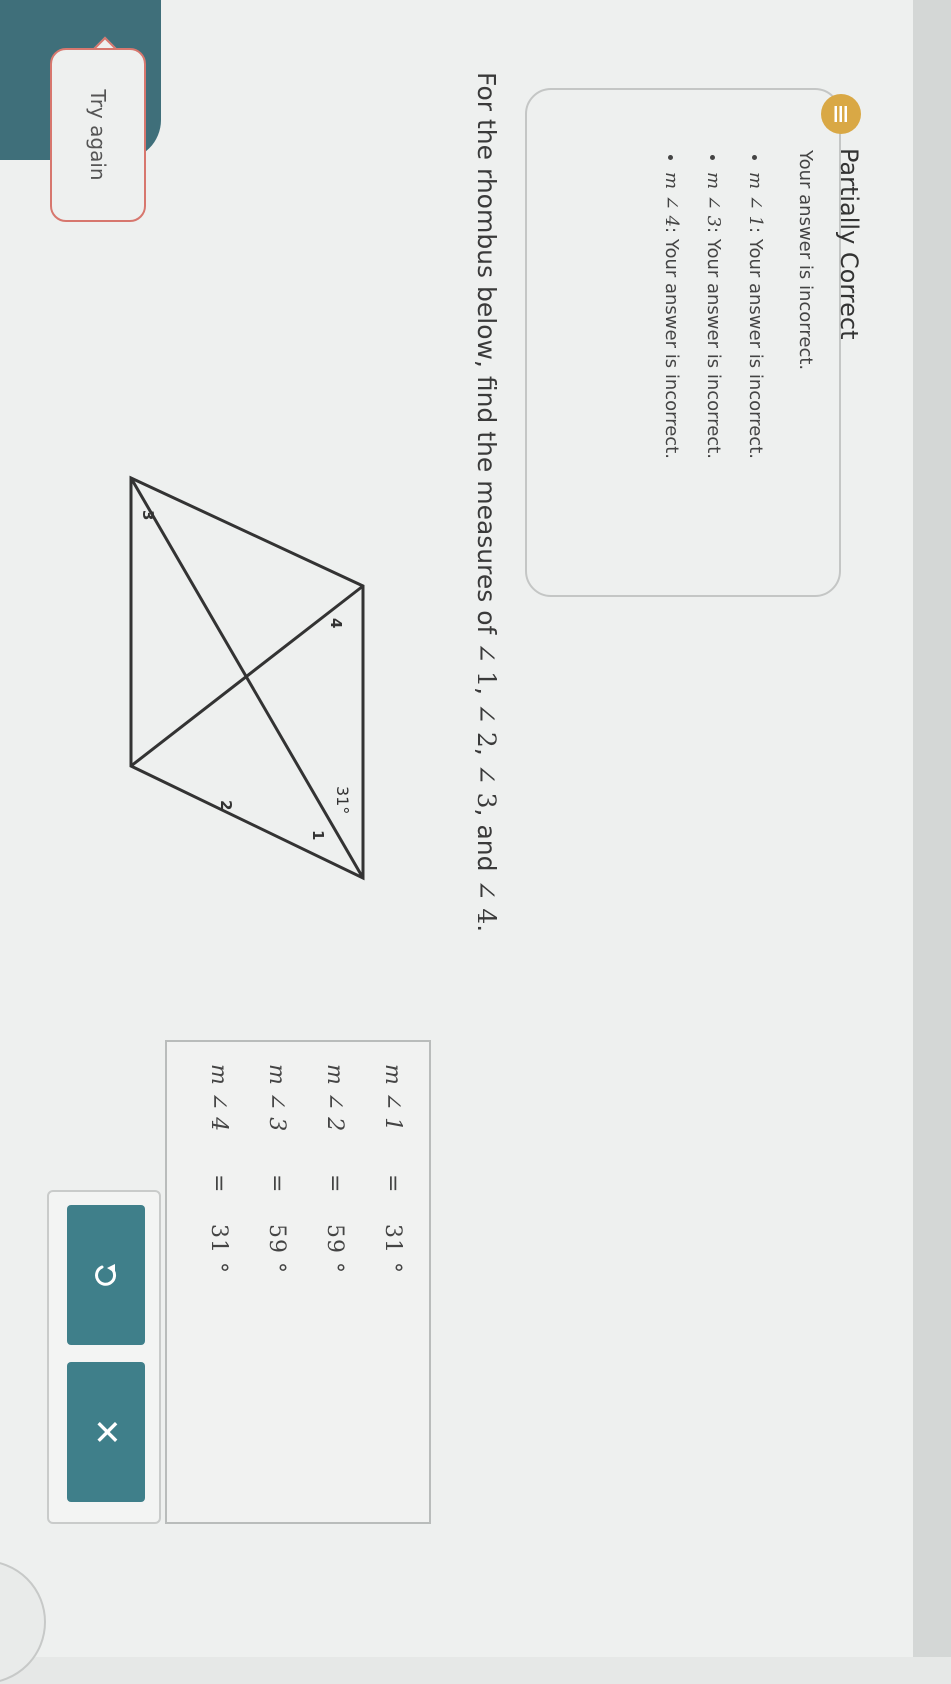  I want to click on rhombus-figure: 31° 1 2 3 4, so click(247, 678).